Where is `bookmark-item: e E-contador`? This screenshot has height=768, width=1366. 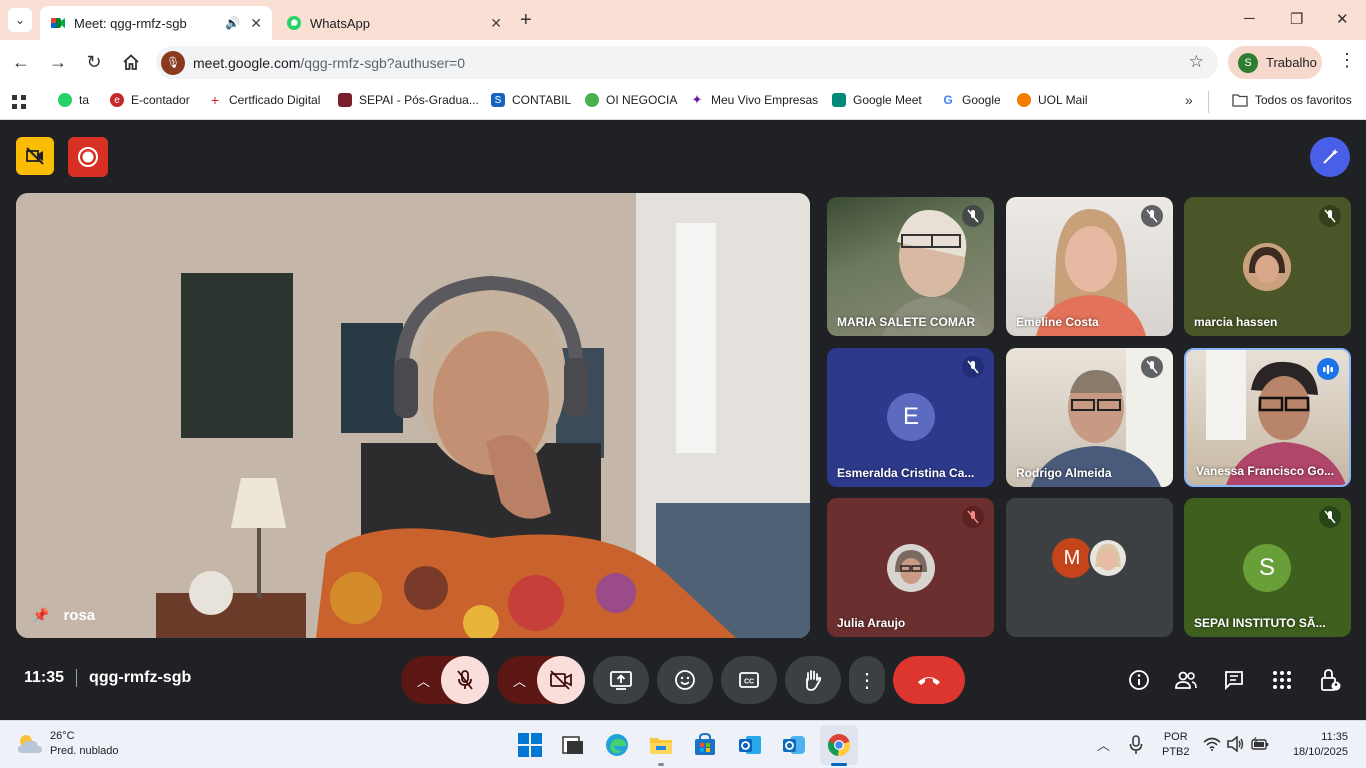
bookmark-item: e E-contador is located at coordinates (150, 100).